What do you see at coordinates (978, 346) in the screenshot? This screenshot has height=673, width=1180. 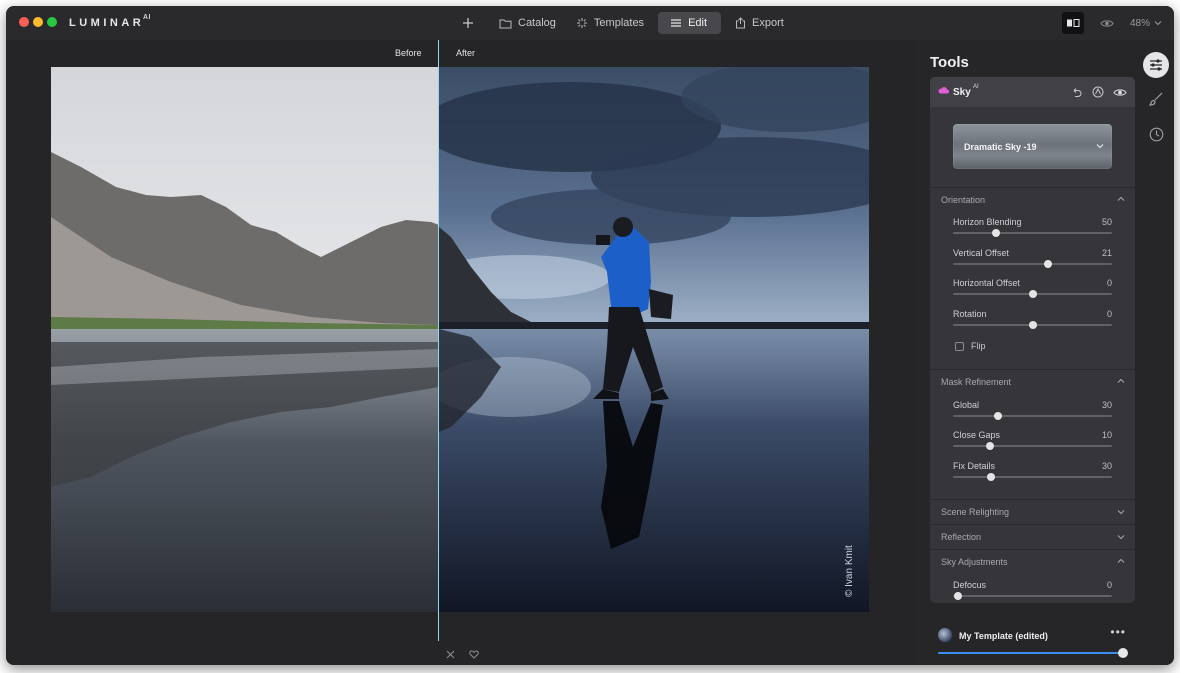 I see `flip-label: Flip` at bounding box center [978, 346].